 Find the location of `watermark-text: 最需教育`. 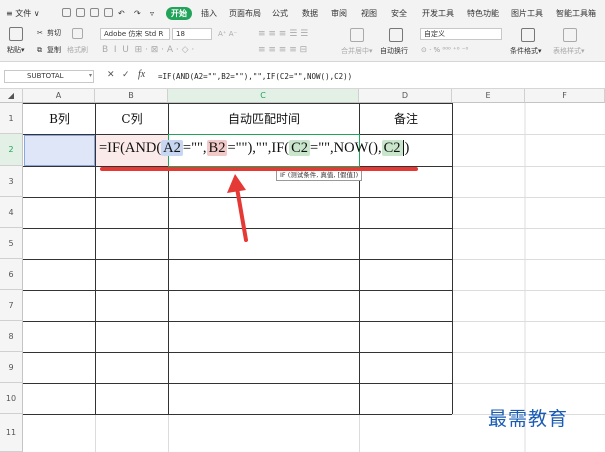

watermark-text: 最需教育 is located at coordinates (528, 419).